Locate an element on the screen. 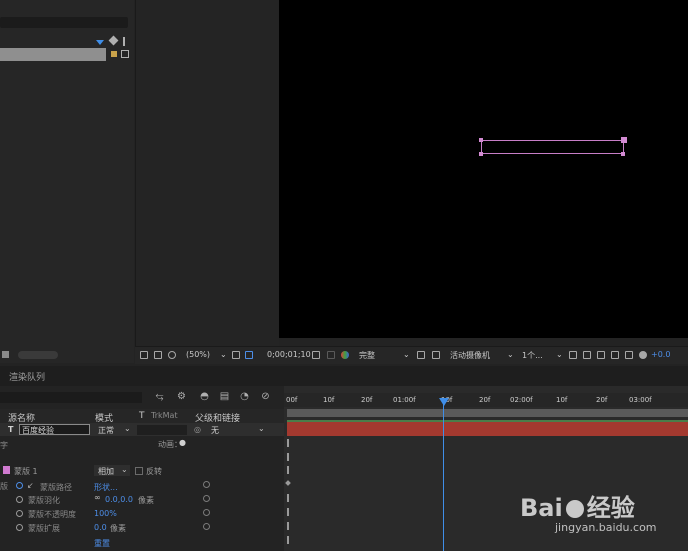 Image resolution: width=688 pixels, height=551 pixels. zoom-select: (50%) is located at coordinates (198, 354).